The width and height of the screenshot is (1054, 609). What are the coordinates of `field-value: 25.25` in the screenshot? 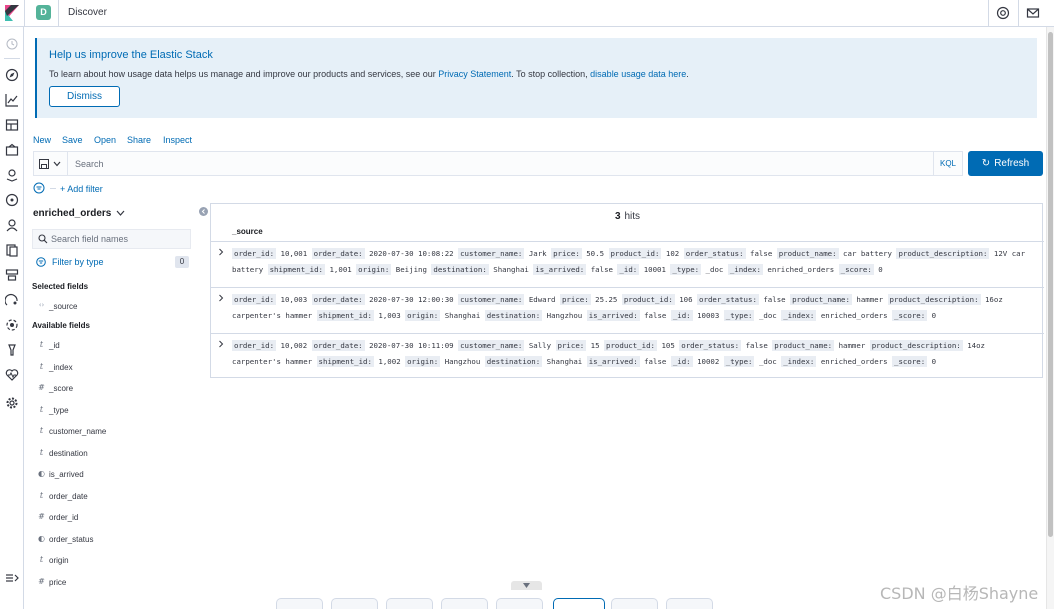 It's located at (606, 299).